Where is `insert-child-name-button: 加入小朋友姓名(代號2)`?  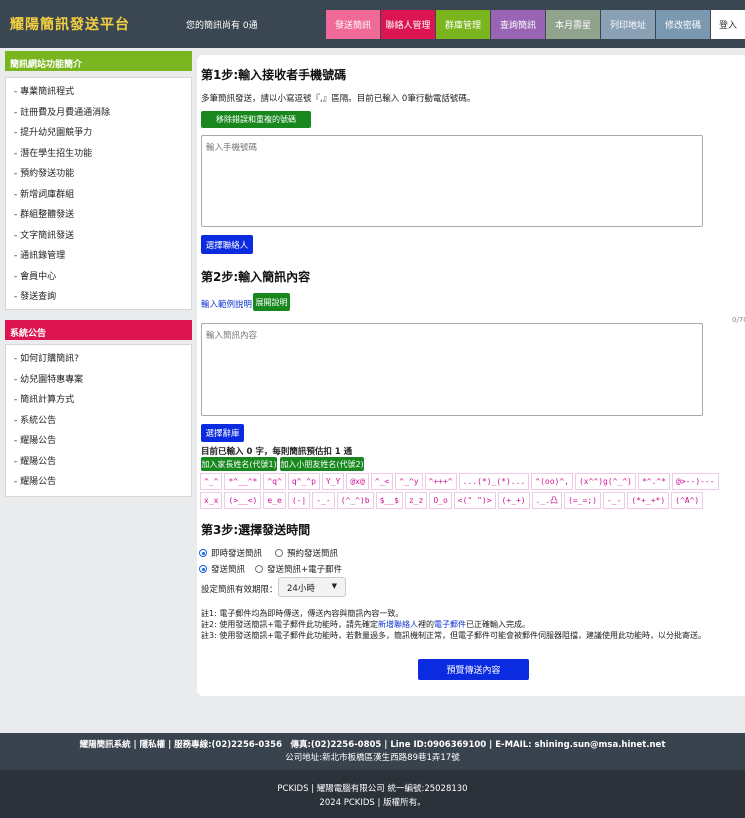 insert-child-name-button: 加入小朋友姓名(代號2) is located at coordinates (322, 464).